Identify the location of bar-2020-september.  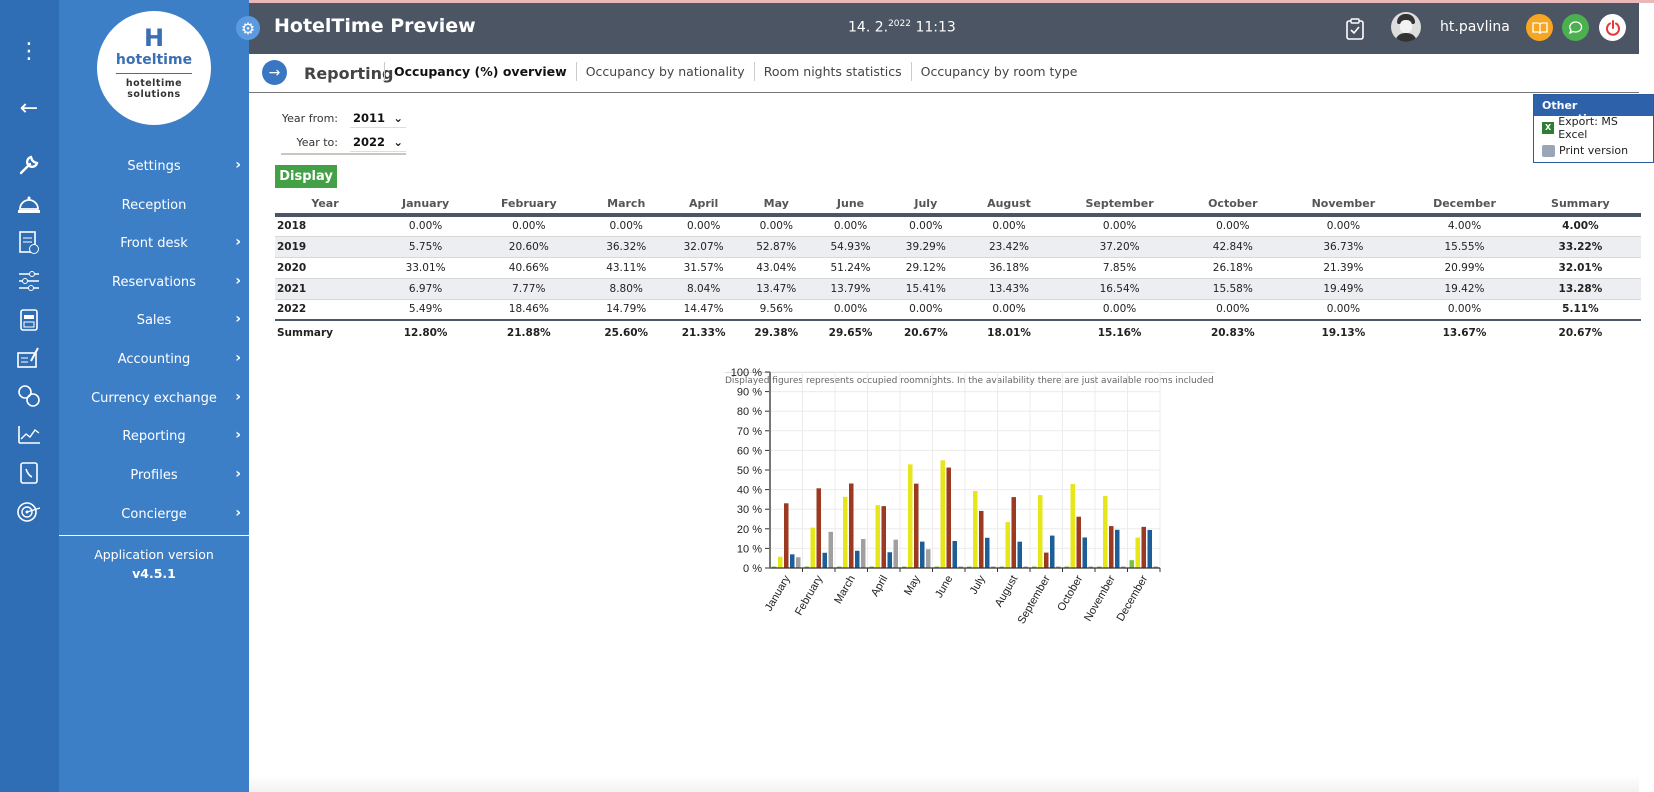
(1046, 560).